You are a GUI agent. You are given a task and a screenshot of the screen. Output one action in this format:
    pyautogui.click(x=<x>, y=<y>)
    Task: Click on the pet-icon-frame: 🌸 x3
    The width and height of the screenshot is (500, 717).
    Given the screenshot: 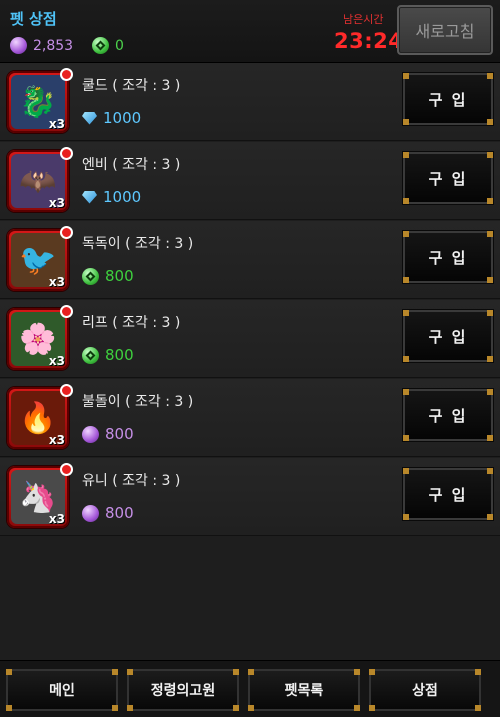 What is the action you would take?
    pyautogui.click(x=40, y=337)
    